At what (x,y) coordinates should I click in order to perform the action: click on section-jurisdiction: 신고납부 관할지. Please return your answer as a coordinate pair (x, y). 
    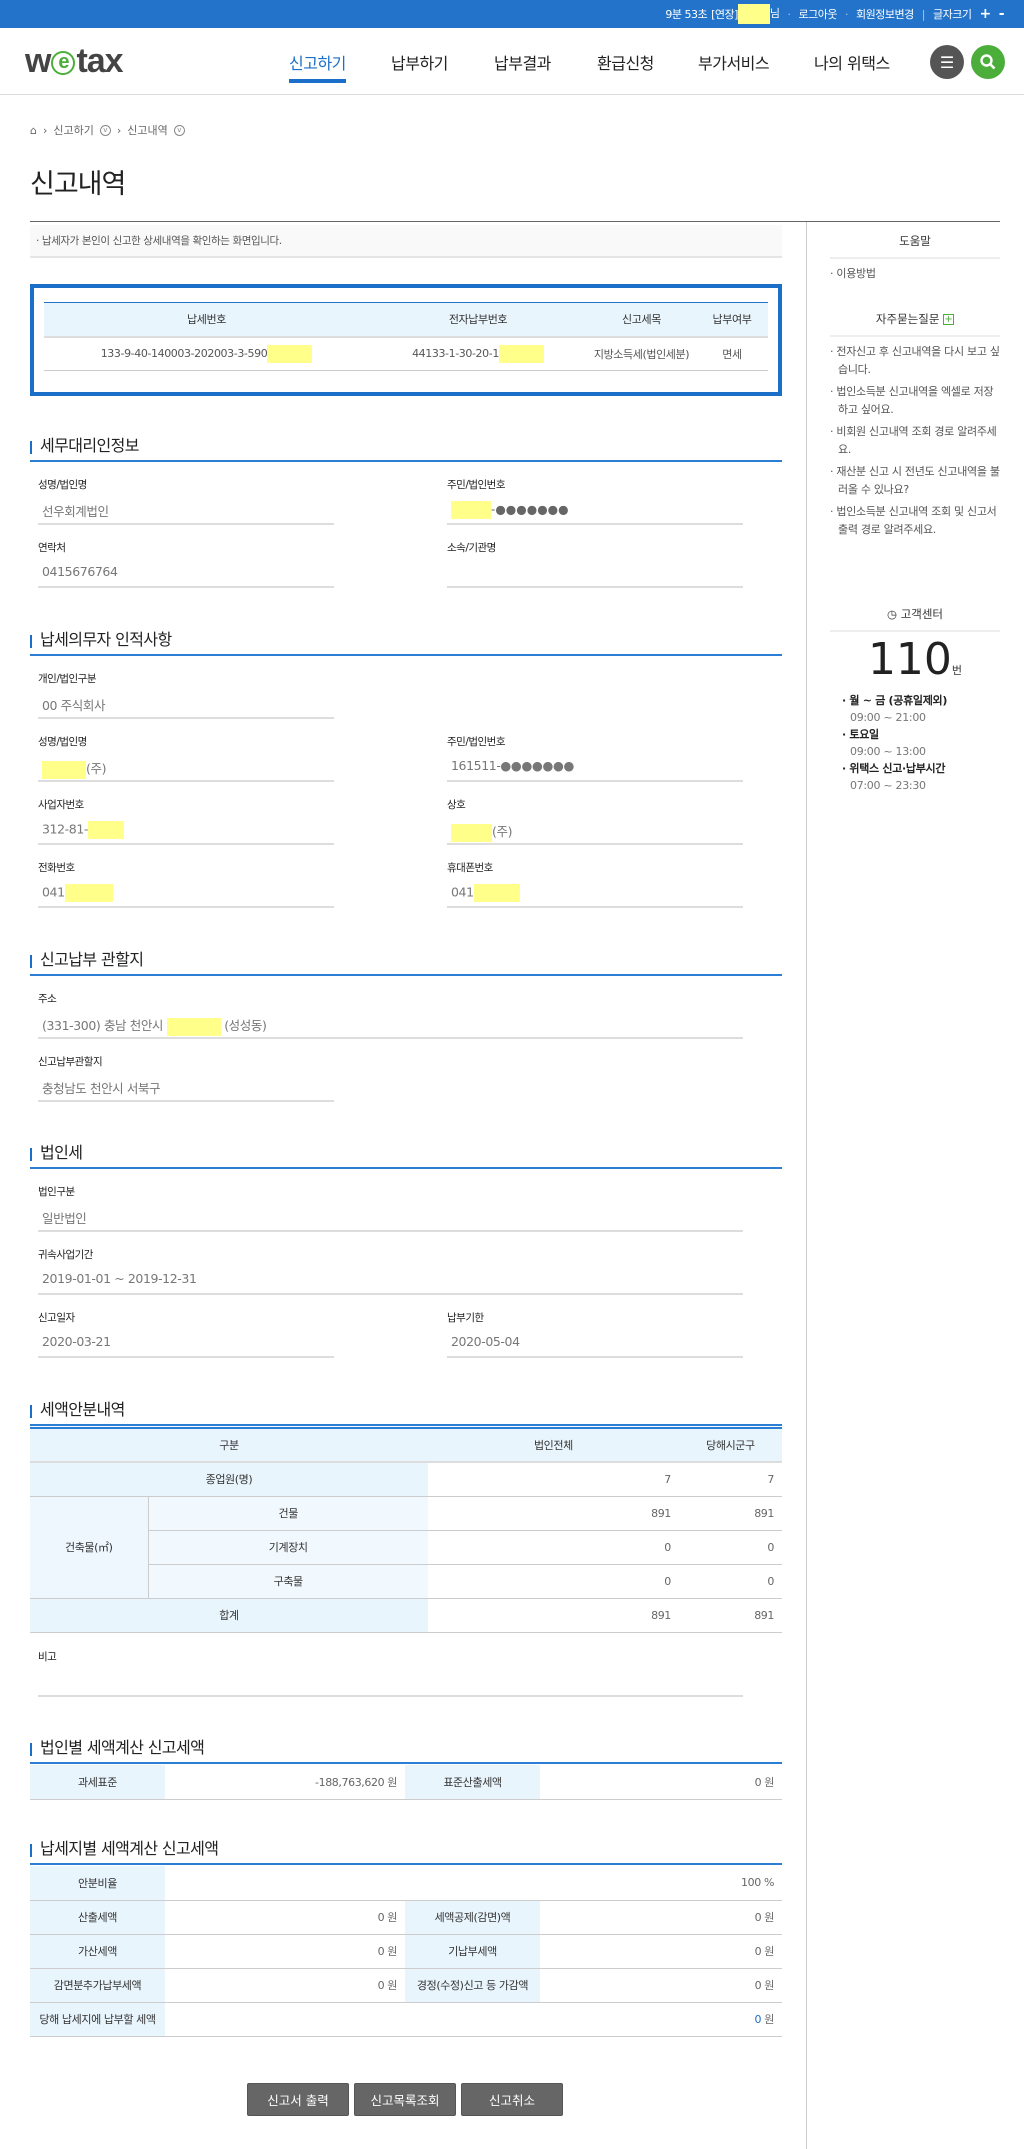
    Looking at the image, I should click on (406, 963).